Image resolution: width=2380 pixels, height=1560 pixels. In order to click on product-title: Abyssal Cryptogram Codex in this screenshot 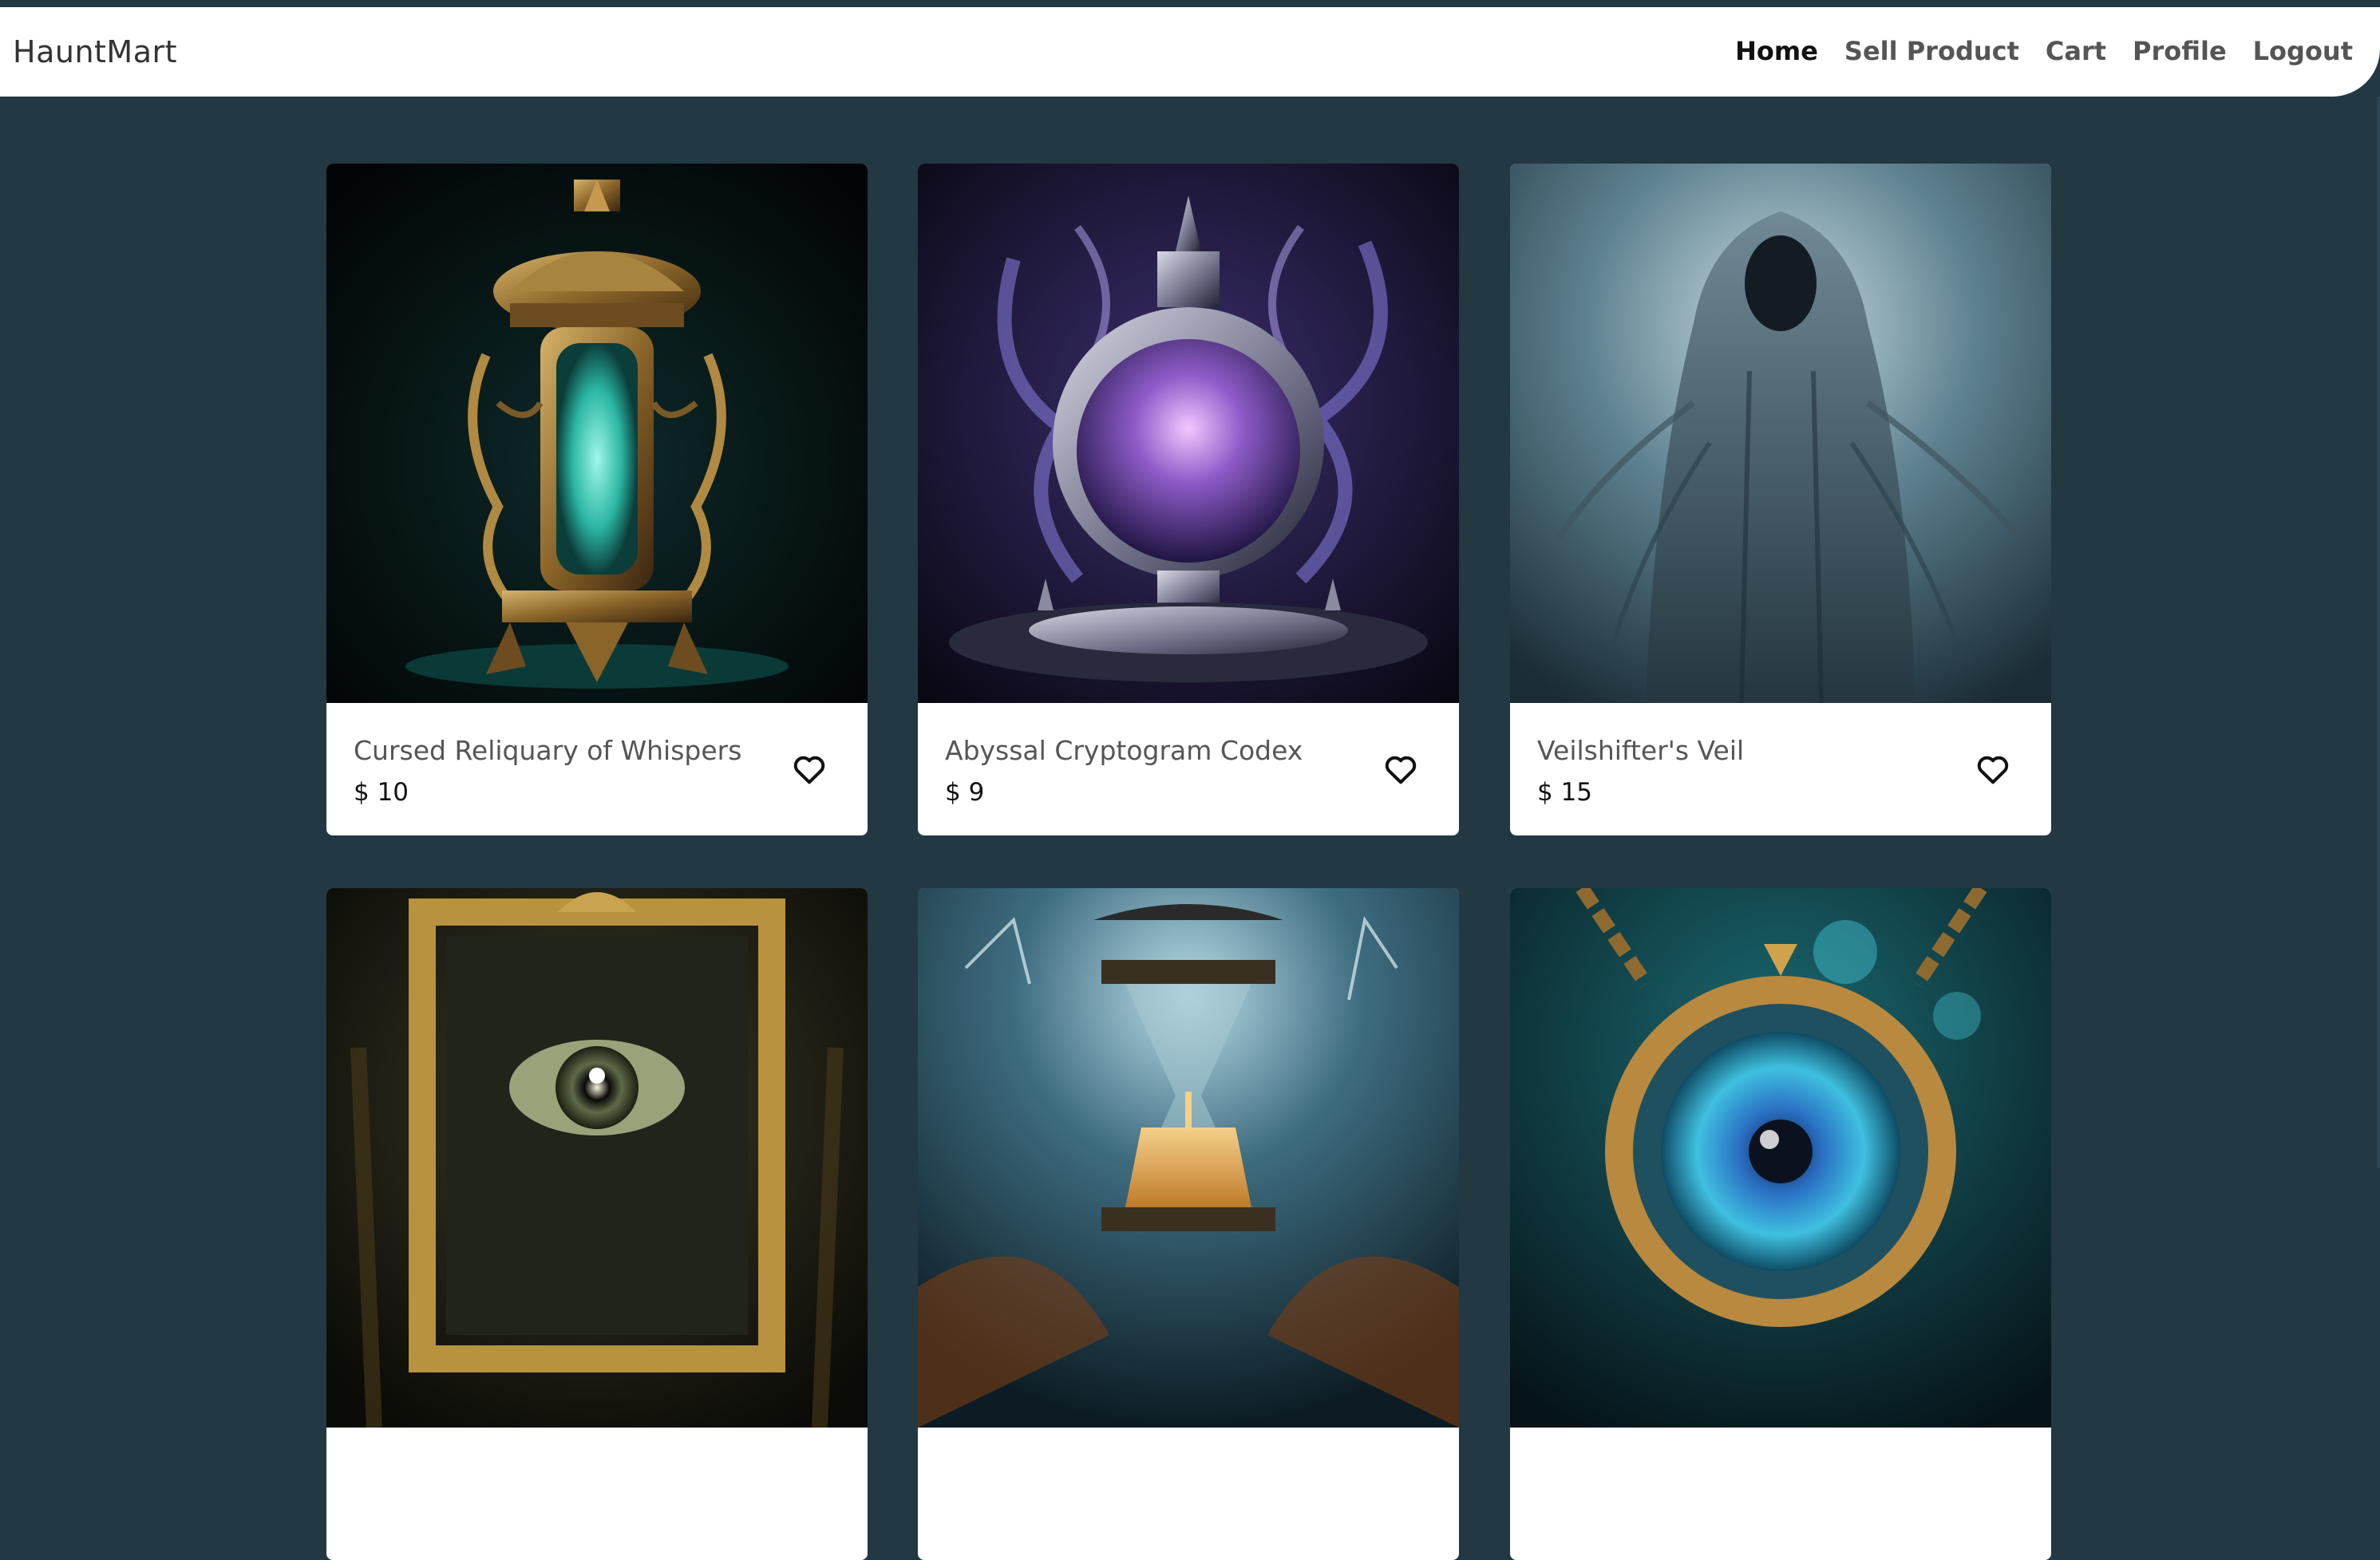, I will do `click(1124, 750)`.